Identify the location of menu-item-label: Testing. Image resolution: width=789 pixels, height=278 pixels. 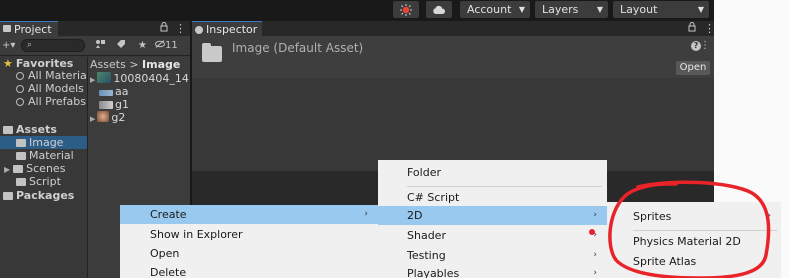
(426, 255).